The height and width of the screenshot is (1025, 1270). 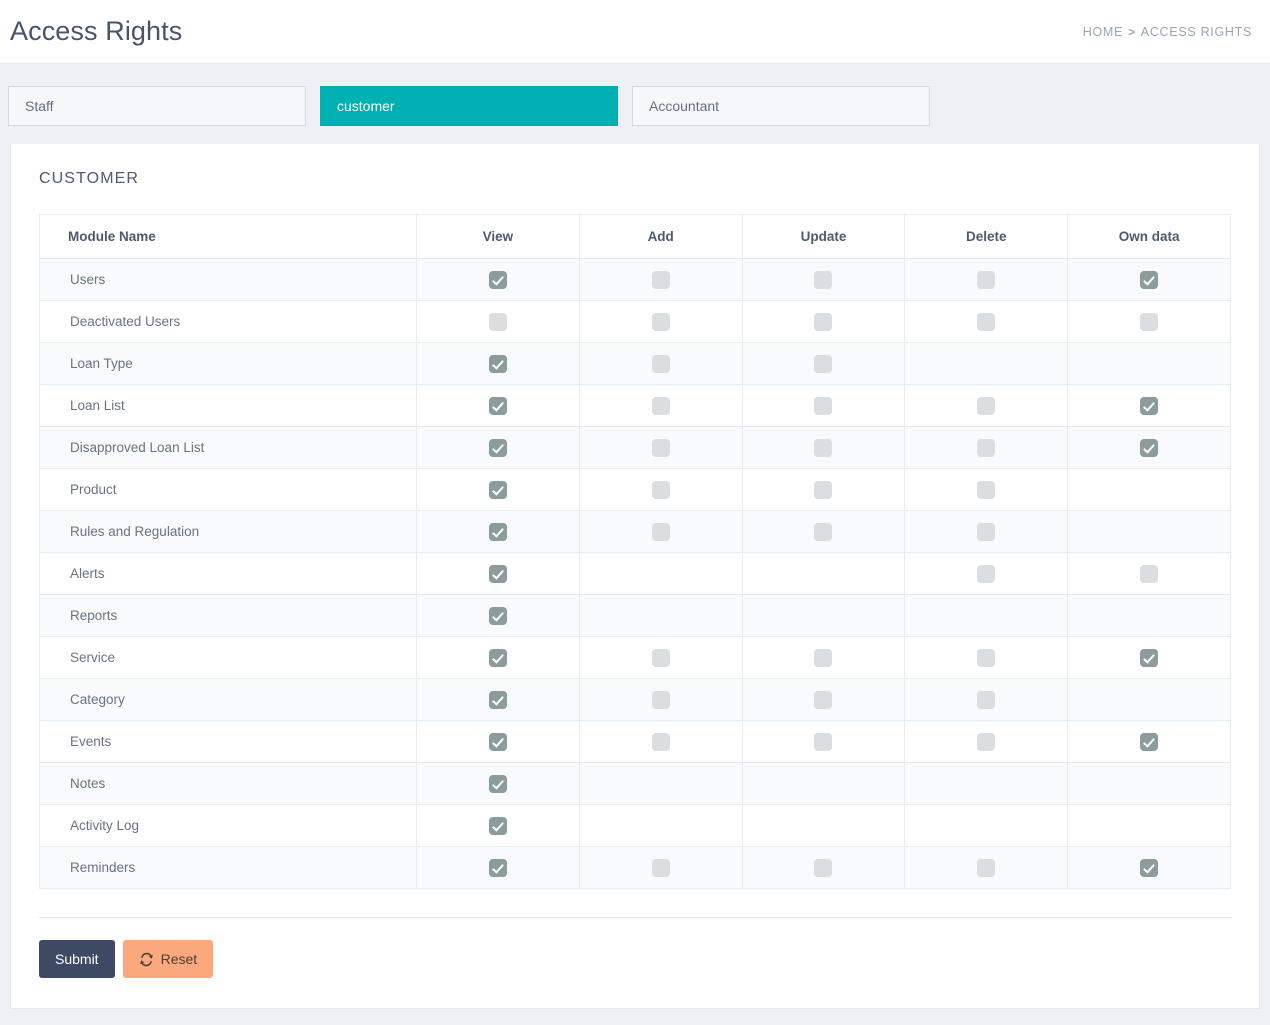 I want to click on breadcrumb-home-link: HOME, so click(x=1103, y=32).